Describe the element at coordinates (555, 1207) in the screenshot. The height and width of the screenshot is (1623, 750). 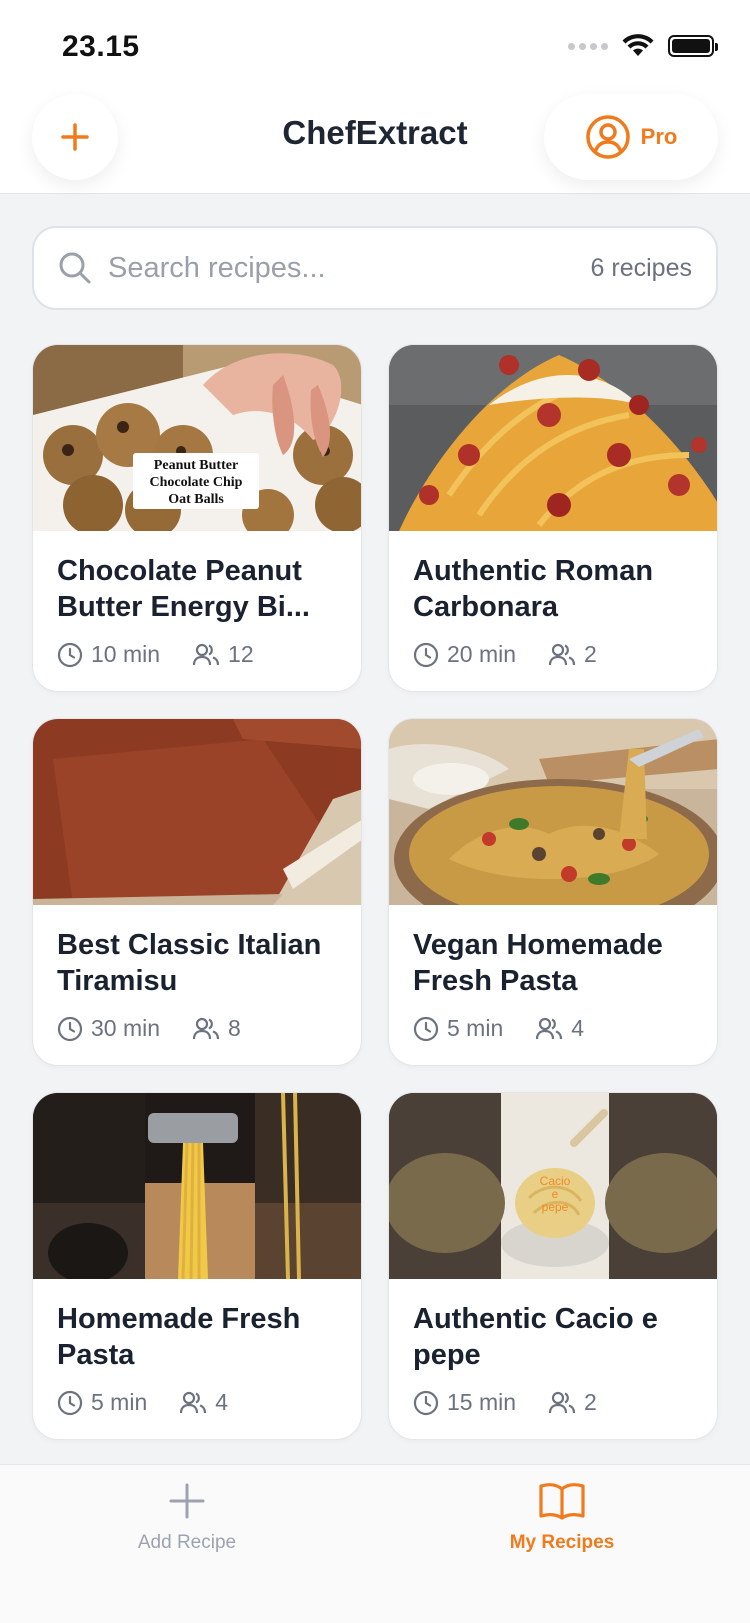
I see `svg-text: pepe` at that location.